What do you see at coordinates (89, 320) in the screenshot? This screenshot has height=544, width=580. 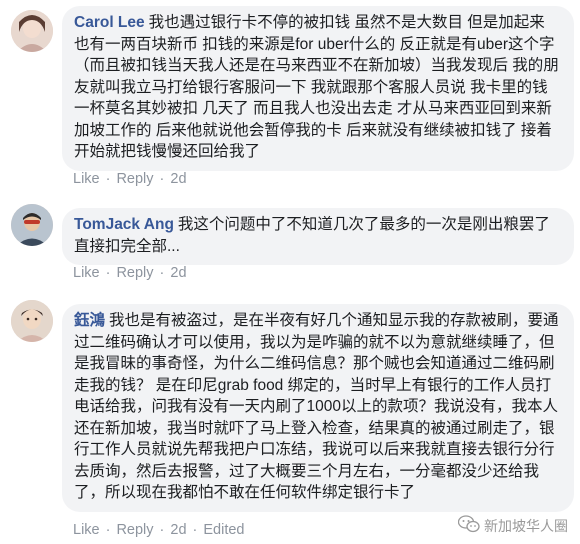 I see `author-name: 鈺鴻` at bounding box center [89, 320].